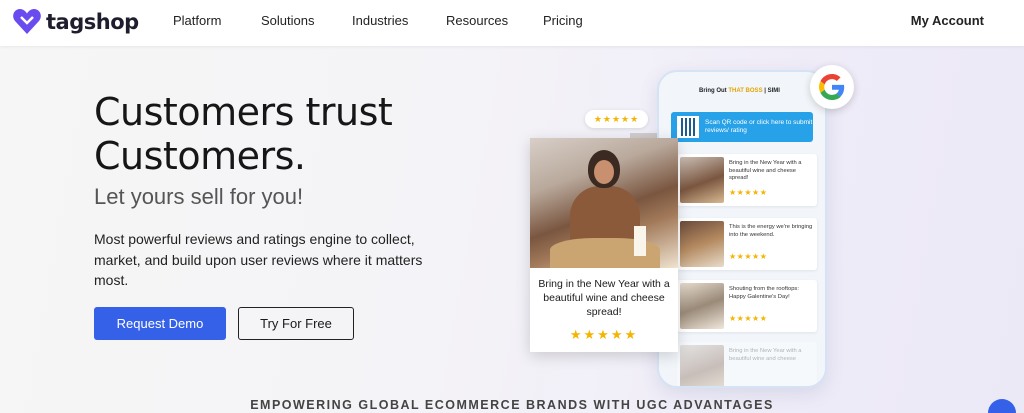 The image size is (1024, 413). What do you see at coordinates (380, 20) in the screenshot?
I see `nav-item-industries: Industries` at bounding box center [380, 20].